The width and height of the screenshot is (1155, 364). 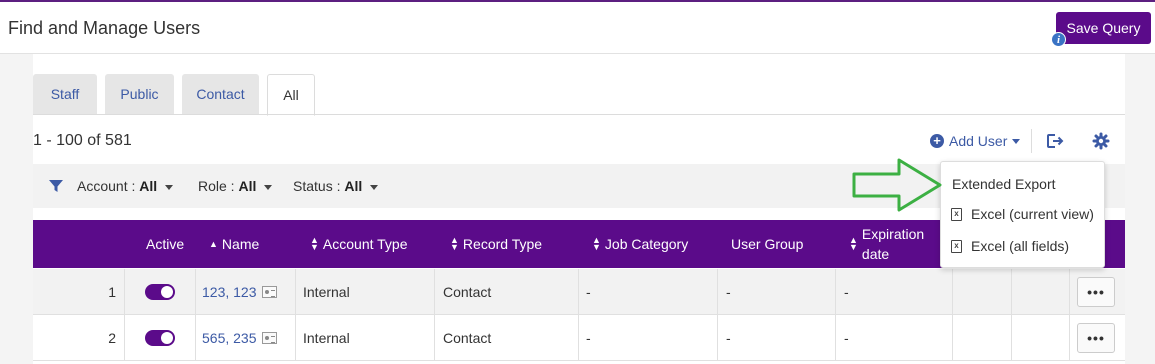 I want to click on export-icon, so click(x=1055, y=143).